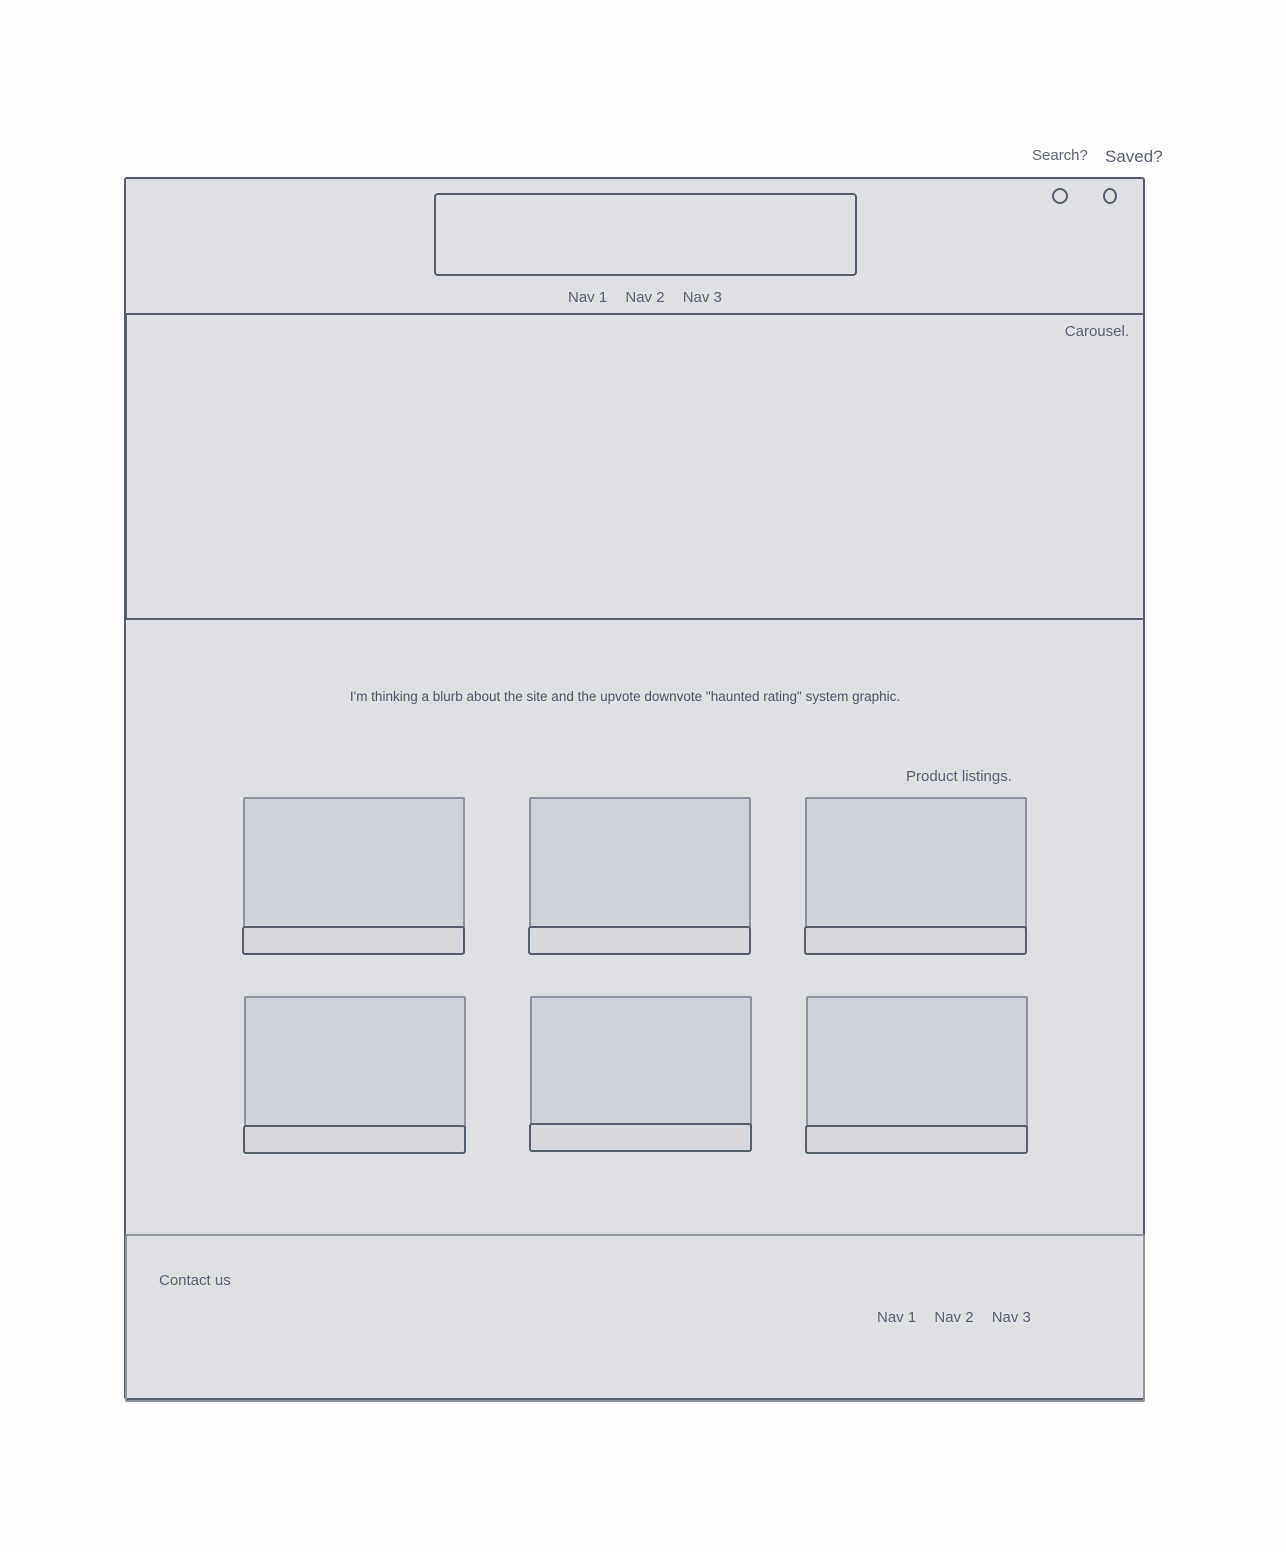 Image resolution: width=1286 pixels, height=1552 pixels. I want to click on footer-nav-item-3: Nav 3, so click(1011, 1317).